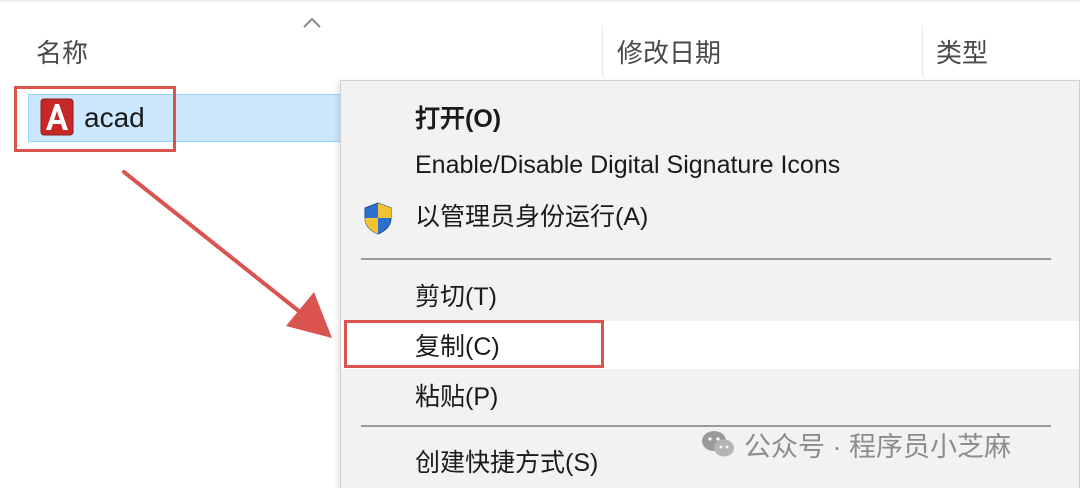 This screenshot has width=1080, height=488. I want to click on menu-item-digital-signature: Enable/Disable Digital Signature Icons, so click(710, 165).